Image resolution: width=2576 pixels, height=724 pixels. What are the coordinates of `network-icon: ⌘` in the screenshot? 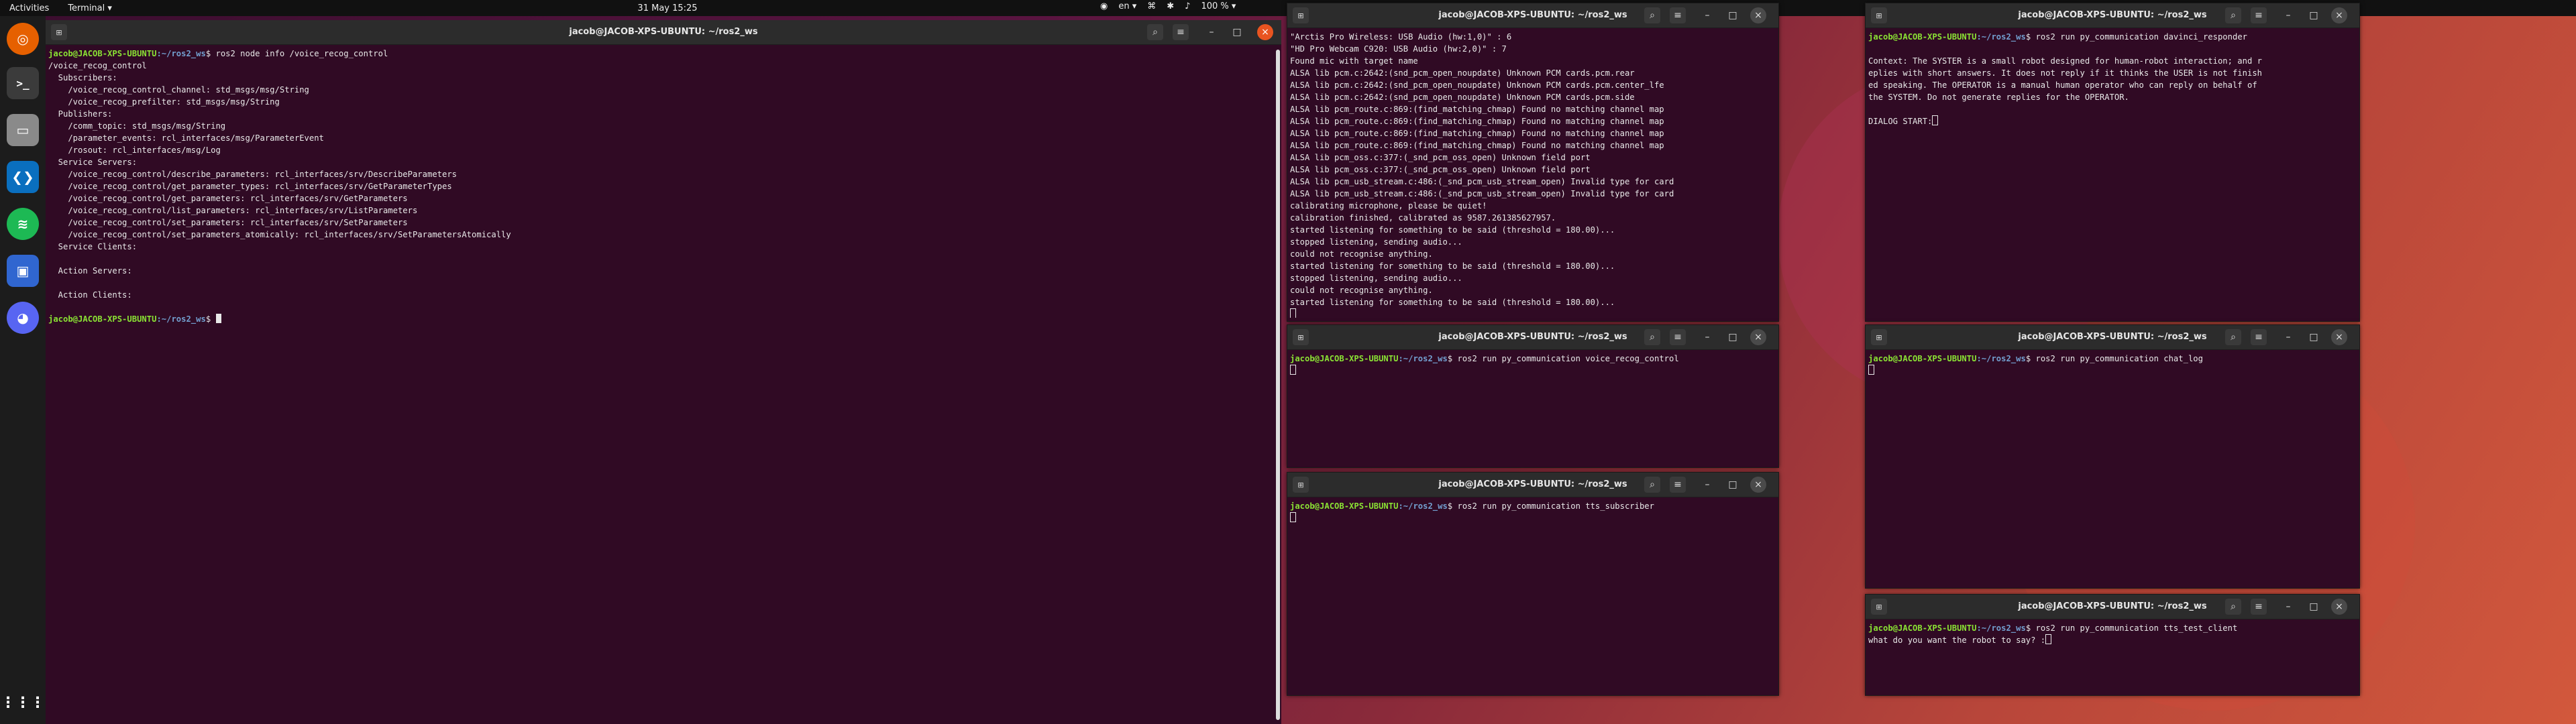 It's located at (1151, 6).